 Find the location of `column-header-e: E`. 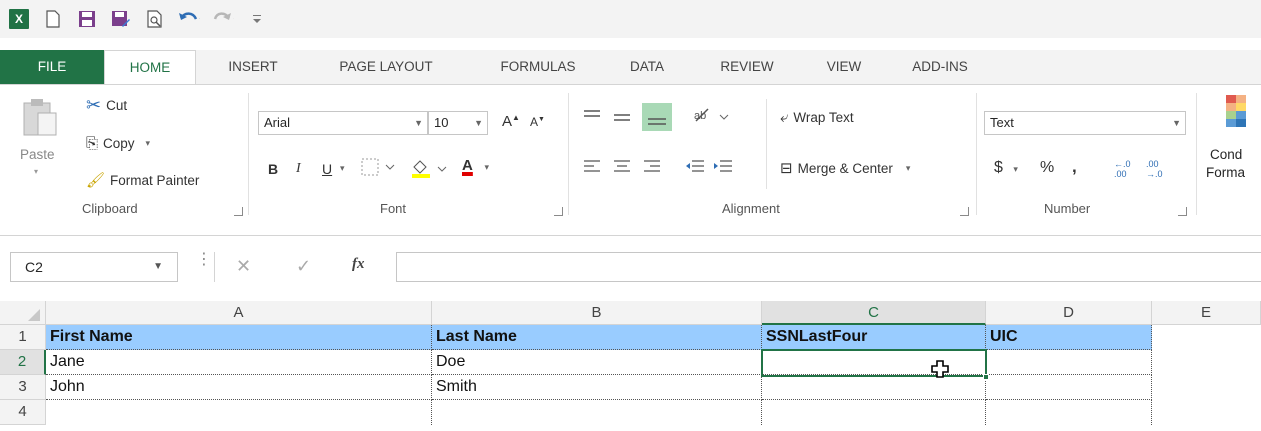

column-header-e: E is located at coordinates (1206, 313).